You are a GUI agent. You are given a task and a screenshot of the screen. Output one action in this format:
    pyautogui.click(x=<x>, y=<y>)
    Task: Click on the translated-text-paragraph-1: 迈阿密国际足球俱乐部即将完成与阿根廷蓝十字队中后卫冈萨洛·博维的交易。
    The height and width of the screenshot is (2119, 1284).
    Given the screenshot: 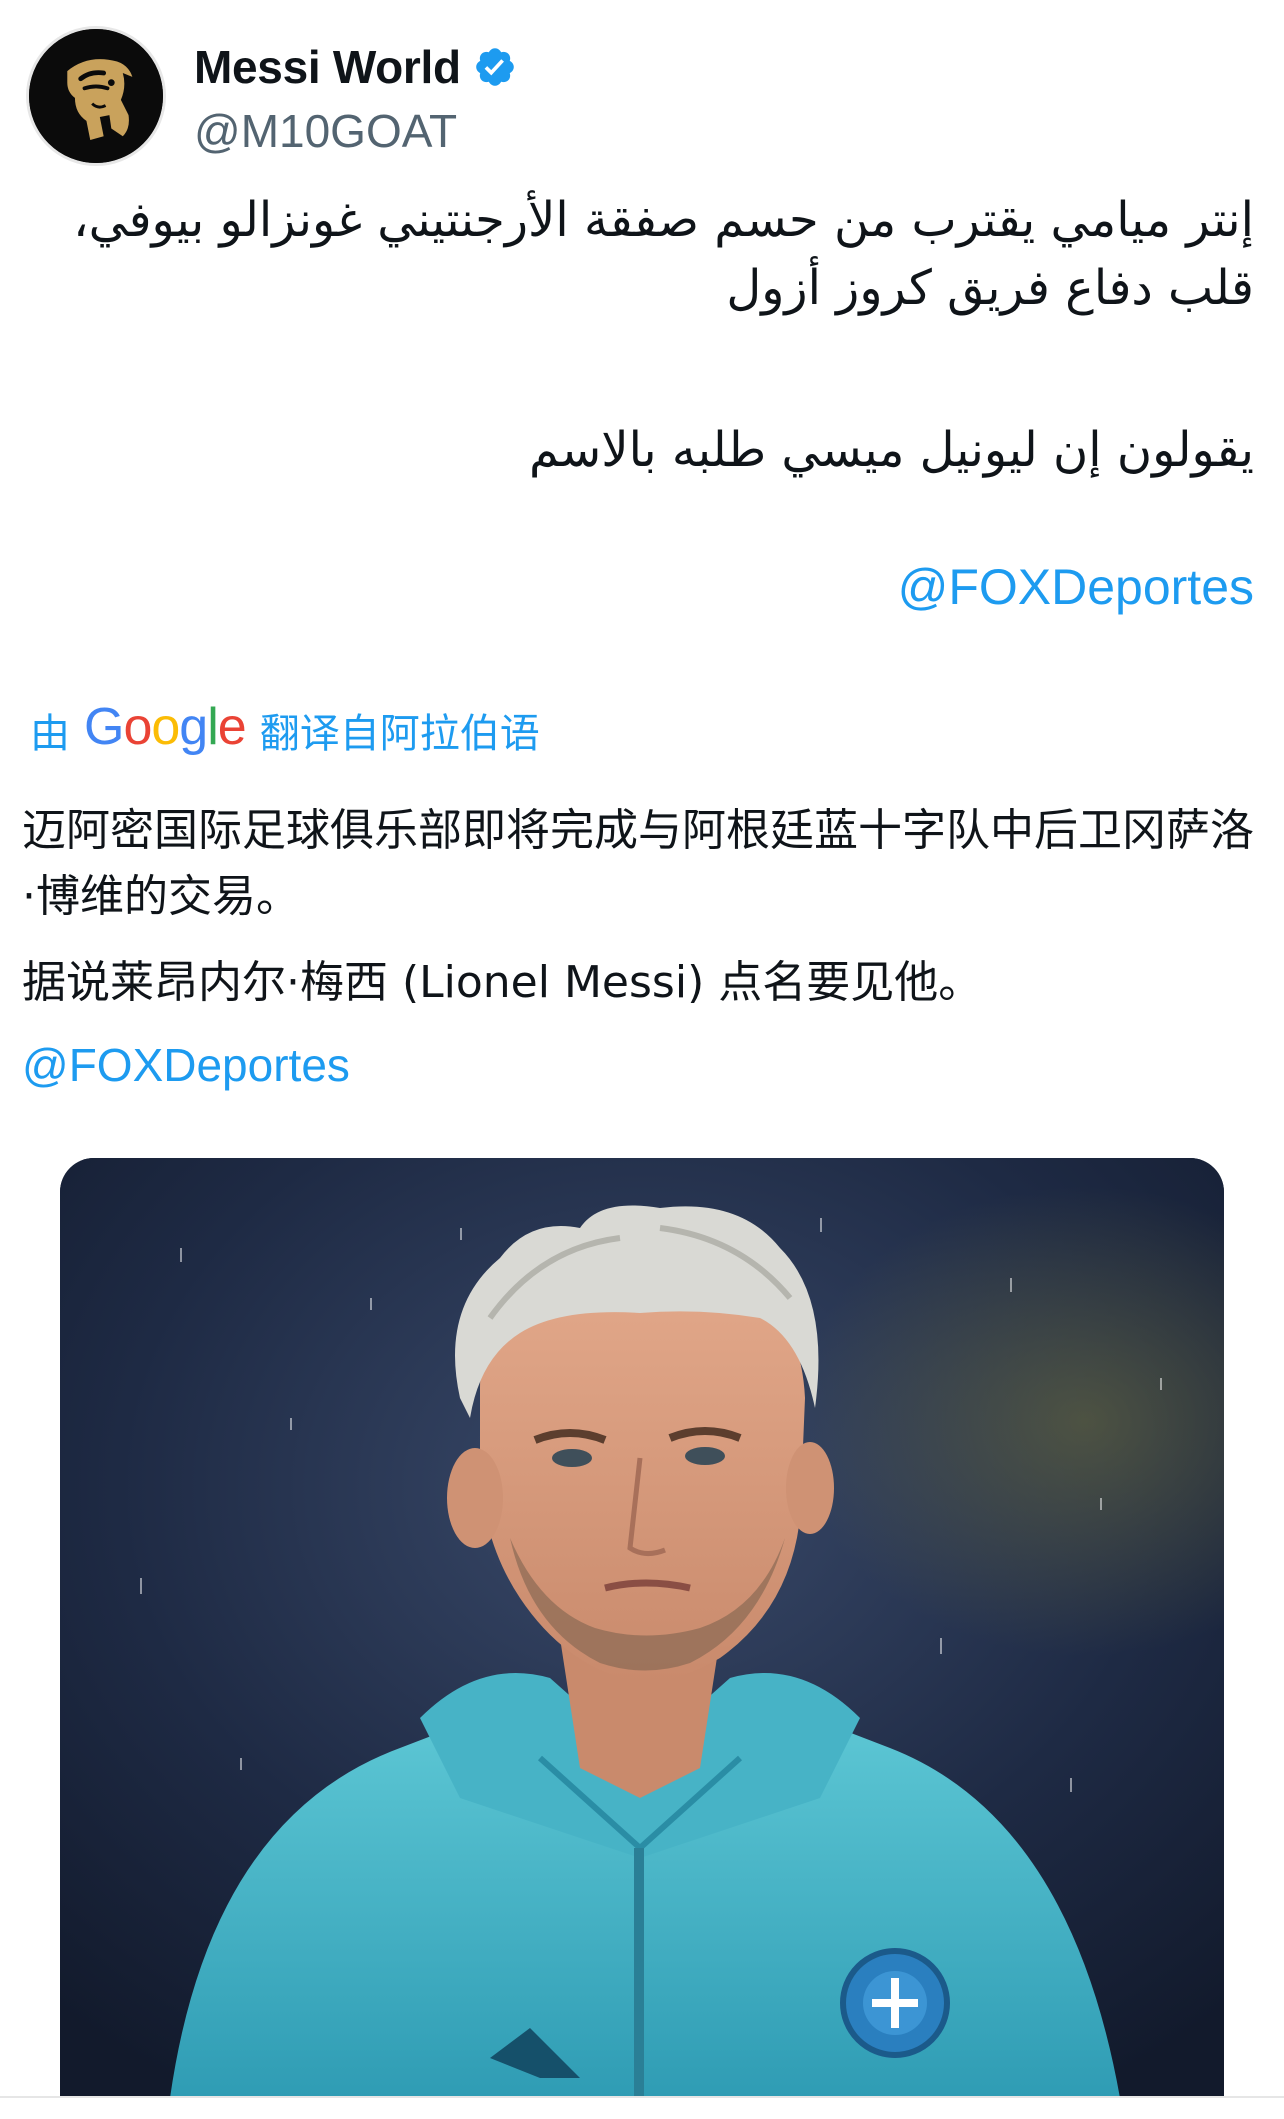 What is the action you would take?
    pyautogui.click(x=638, y=863)
    